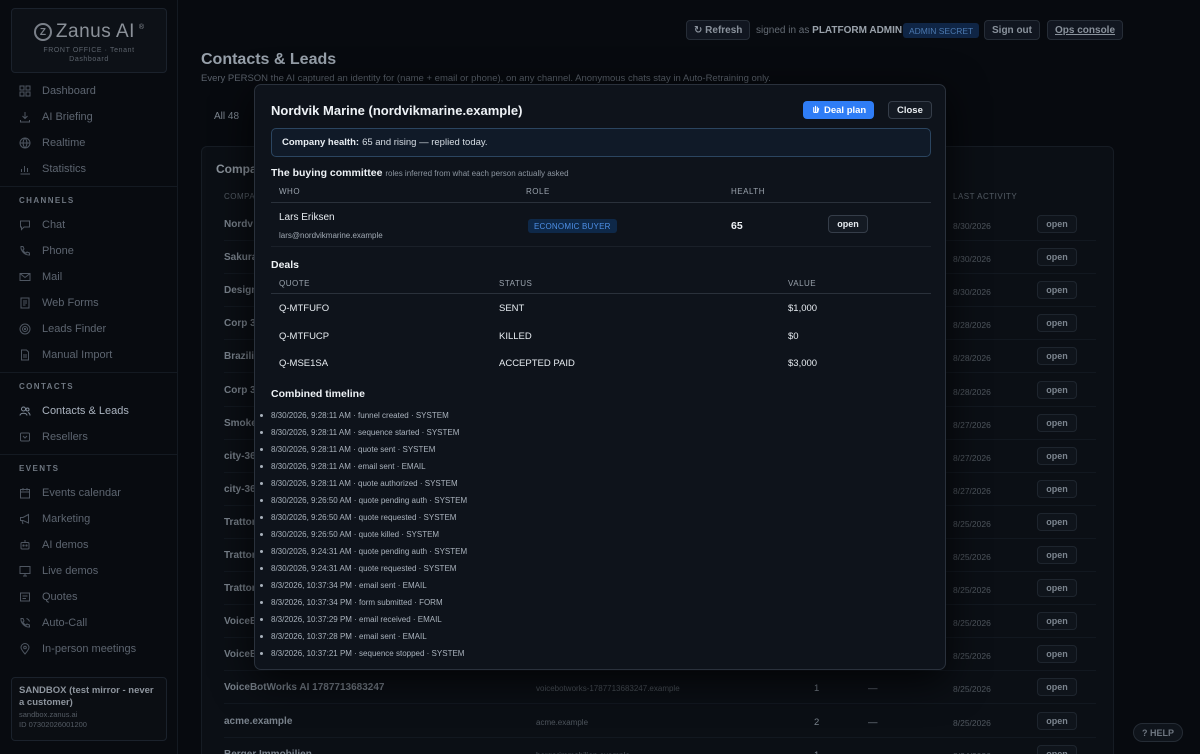 The width and height of the screenshot is (1200, 754). Describe the element at coordinates (25, 571) in the screenshot. I see `screen-icon` at that location.